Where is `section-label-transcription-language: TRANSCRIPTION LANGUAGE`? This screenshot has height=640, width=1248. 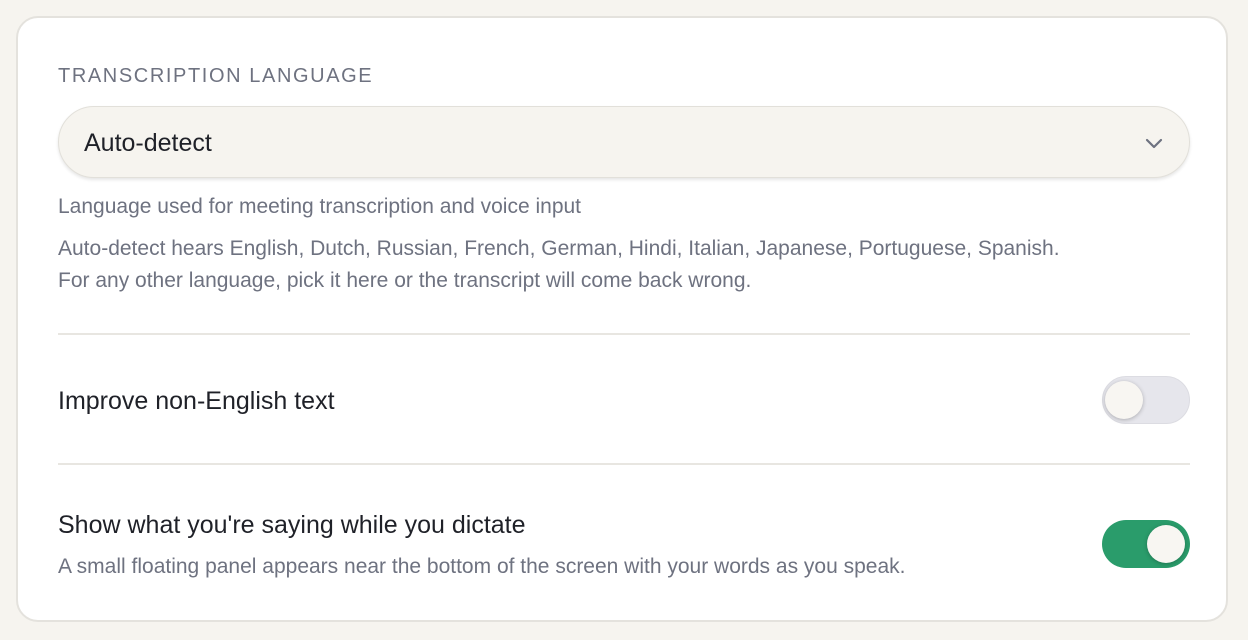
section-label-transcription-language: TRANSCRIPTION LANGUAGE is located at coordinates (216, 76).